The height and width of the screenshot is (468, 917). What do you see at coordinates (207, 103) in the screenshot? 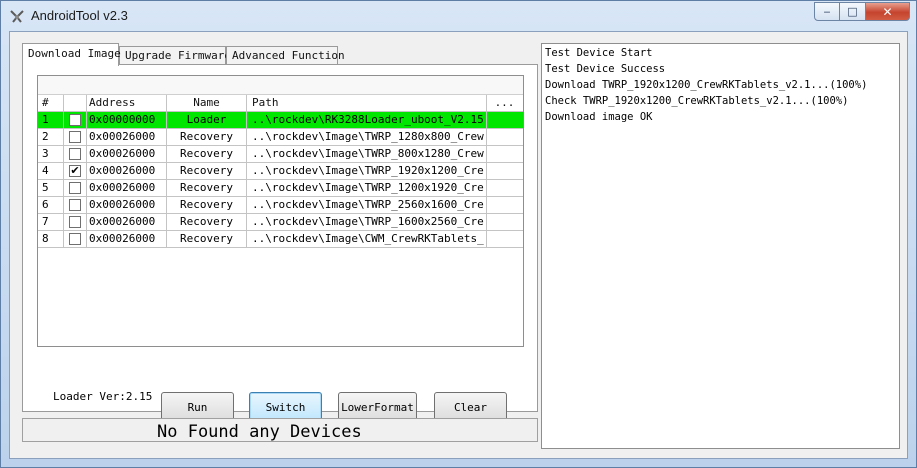
I see `column-header-name: Name` at bounding box center [207, 103].